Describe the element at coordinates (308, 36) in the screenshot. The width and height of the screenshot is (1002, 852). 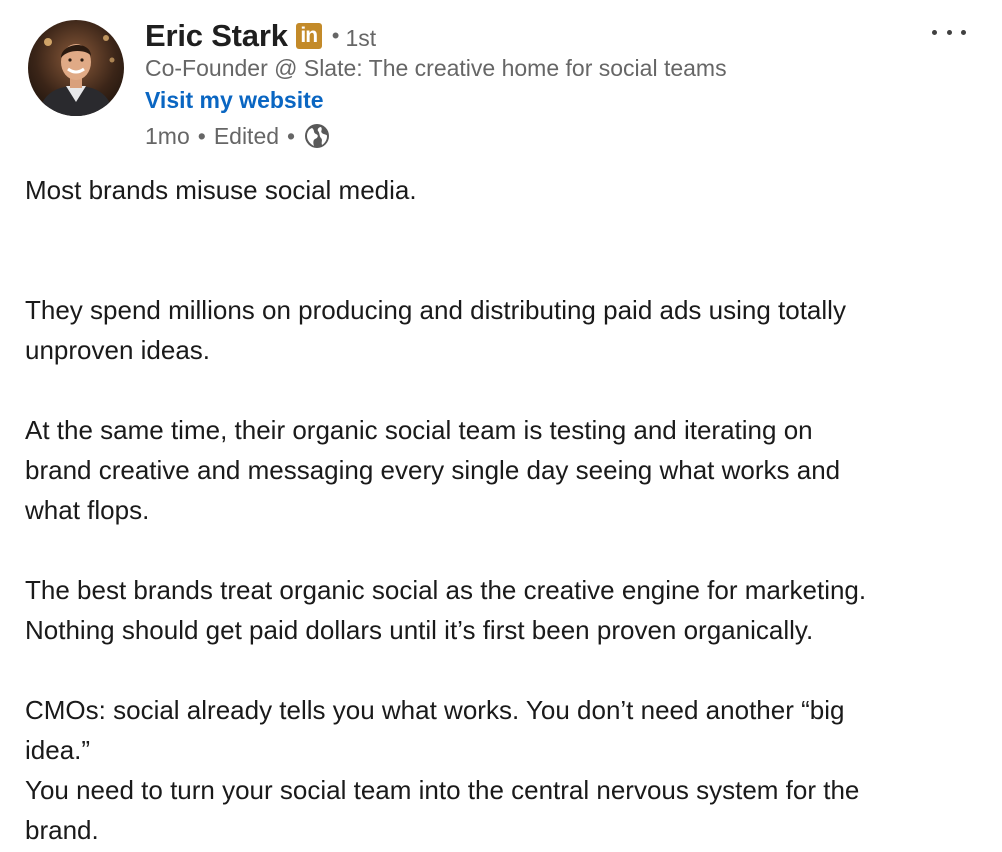
I see `linkedin-premium-icon: in` at that location.